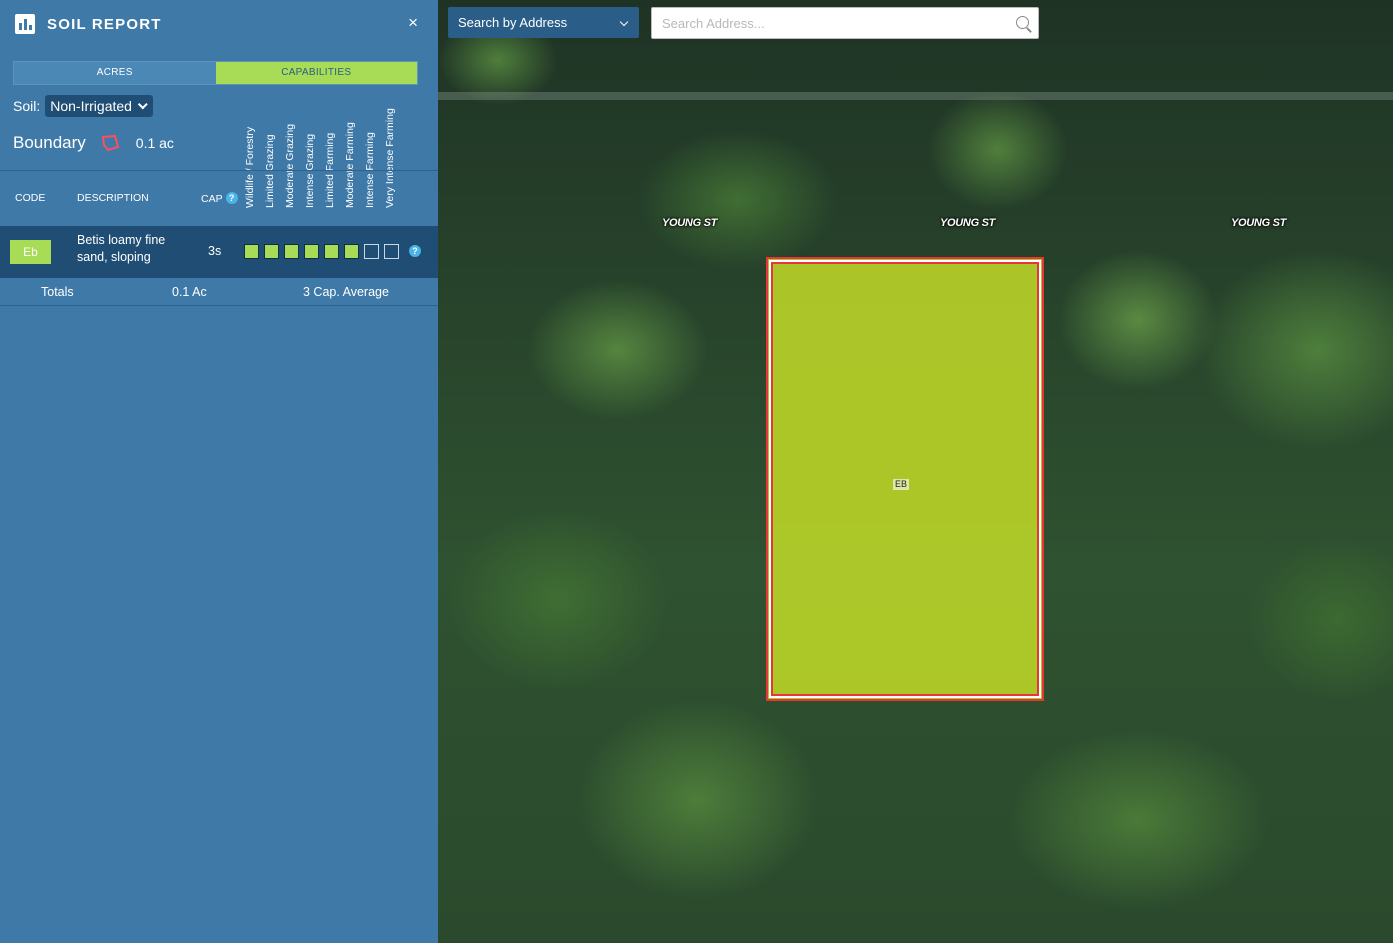  What do you see at coordinates (121, 248) in the screenshot?
I see `soil-description: Betis loamy fine sand, sloping` at bounding box center [121, 248].